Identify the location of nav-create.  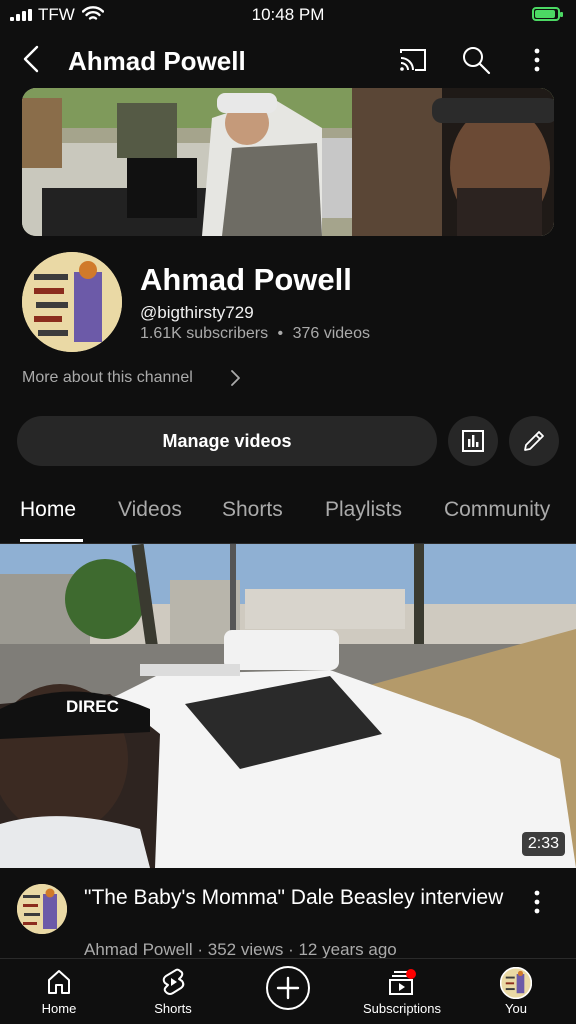
(288, 990).